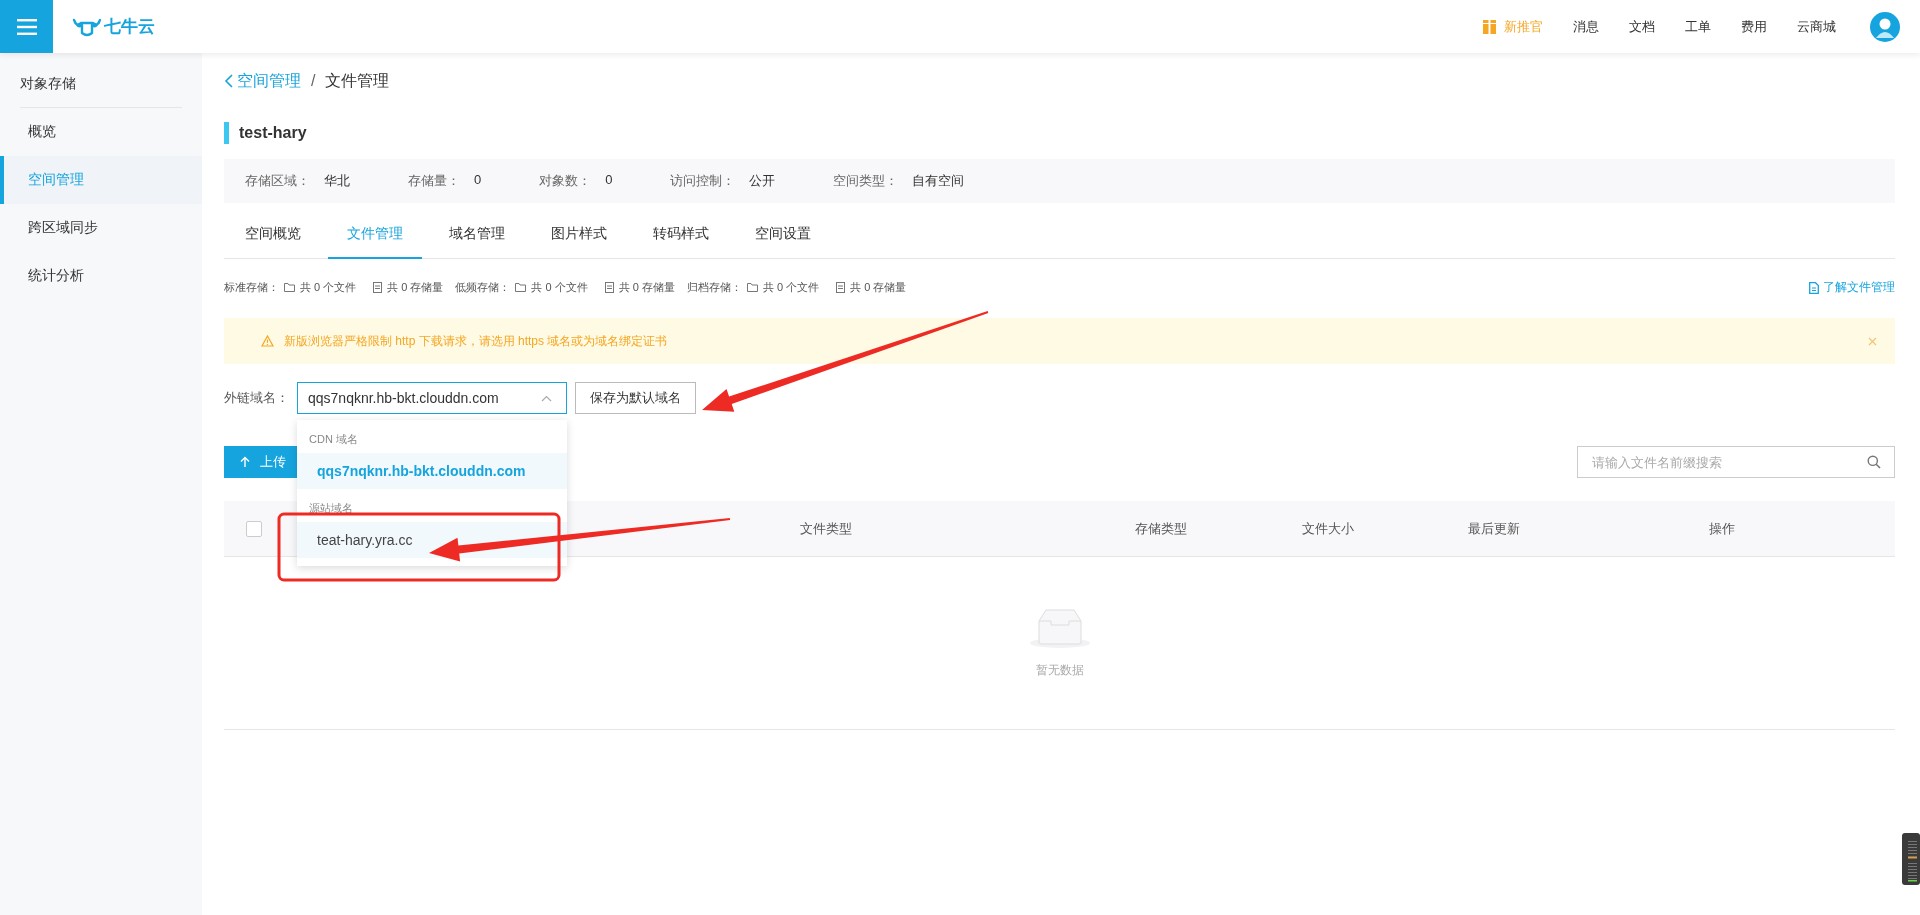 The image size is (1920, 915). What do you see at coordinates (1586, 26) in the screenshot?
I see `nav-link: 消息` at bounding box center [1586, 26].